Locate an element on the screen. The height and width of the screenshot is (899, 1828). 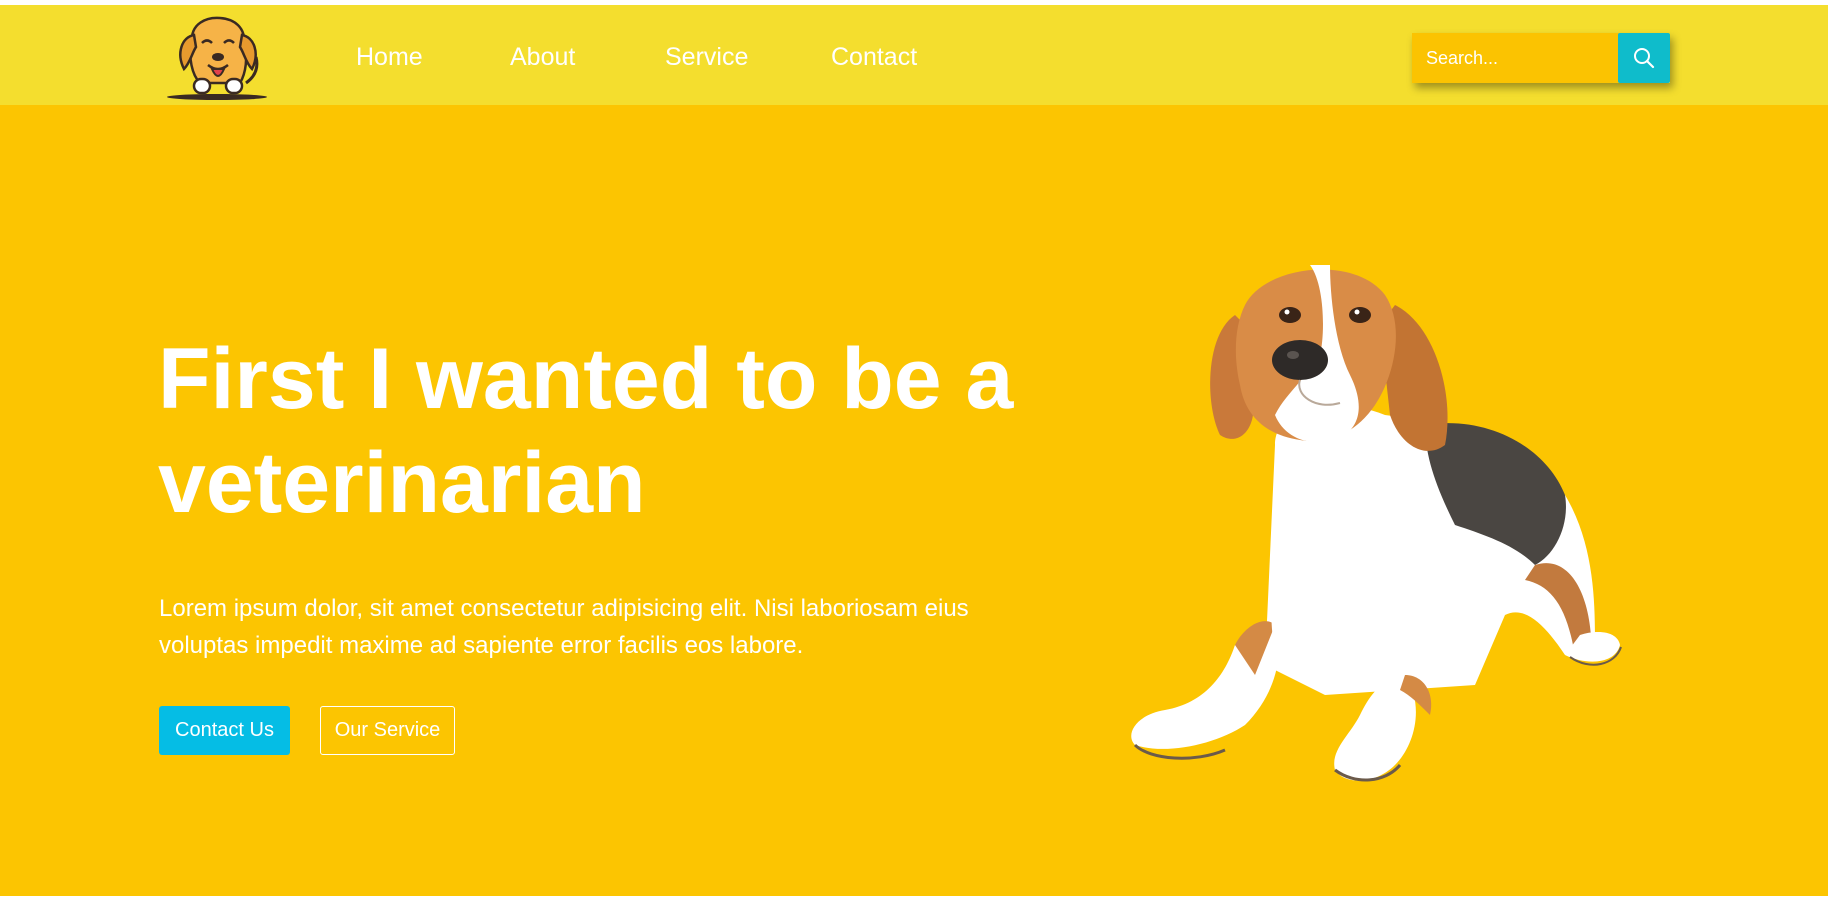
search-form is located at coordinates (1541, 58).